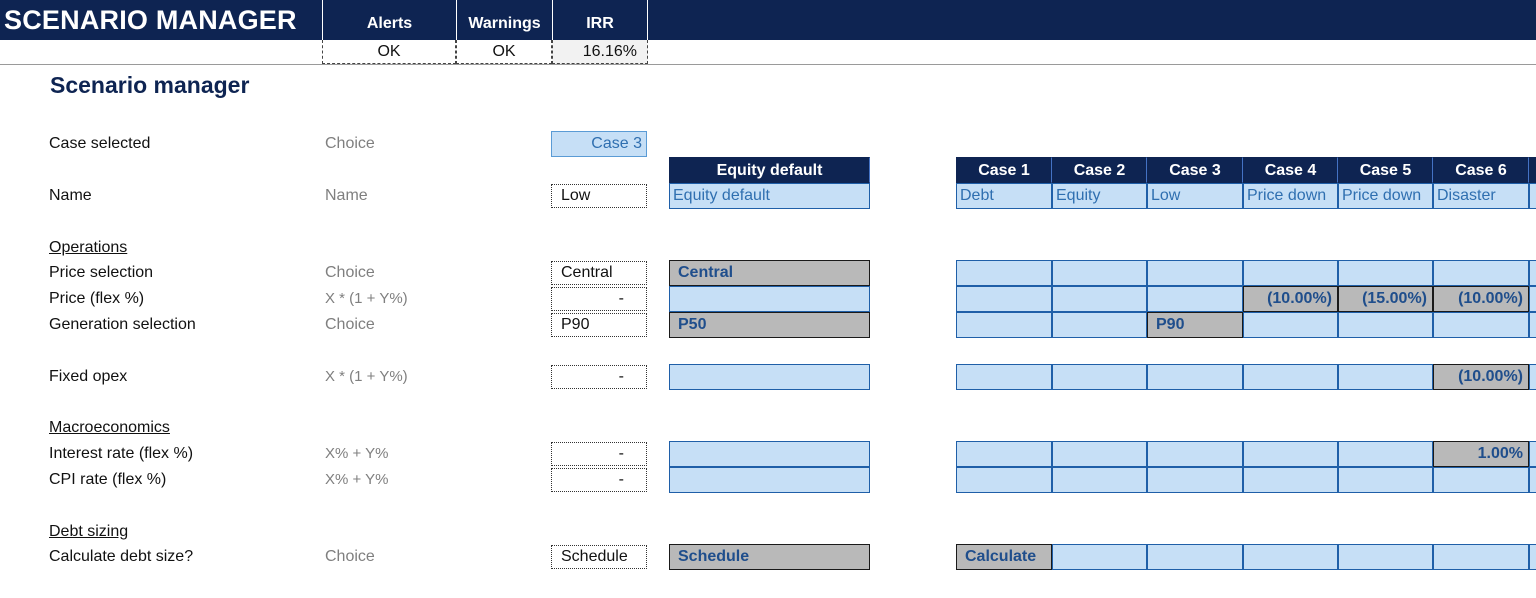 Image resolution: width=1536 pixels, height=598 pixels. What do you see at coordinates (389, 52) in the screenshot?
I see `alerts-value: OK` at bounding box center [389, 52].